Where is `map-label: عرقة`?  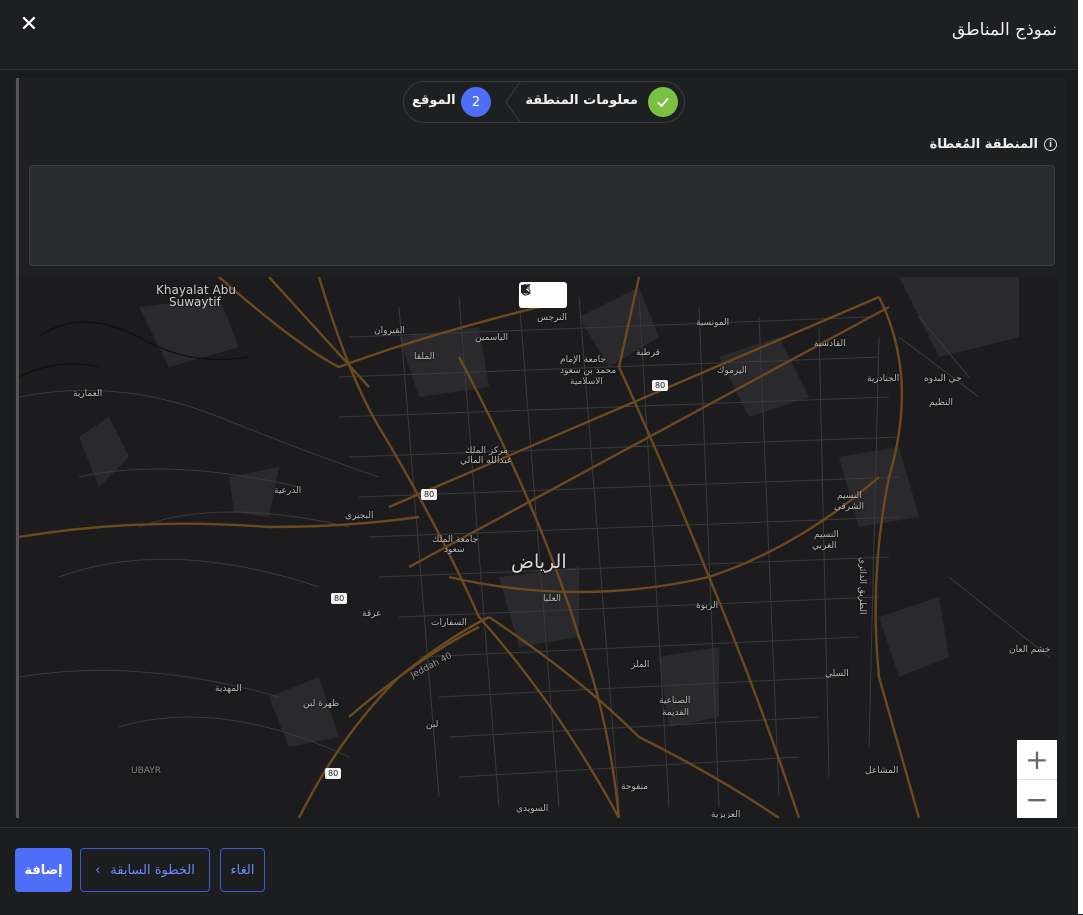 map-label: عرقة is located at coordinates (372, 614).